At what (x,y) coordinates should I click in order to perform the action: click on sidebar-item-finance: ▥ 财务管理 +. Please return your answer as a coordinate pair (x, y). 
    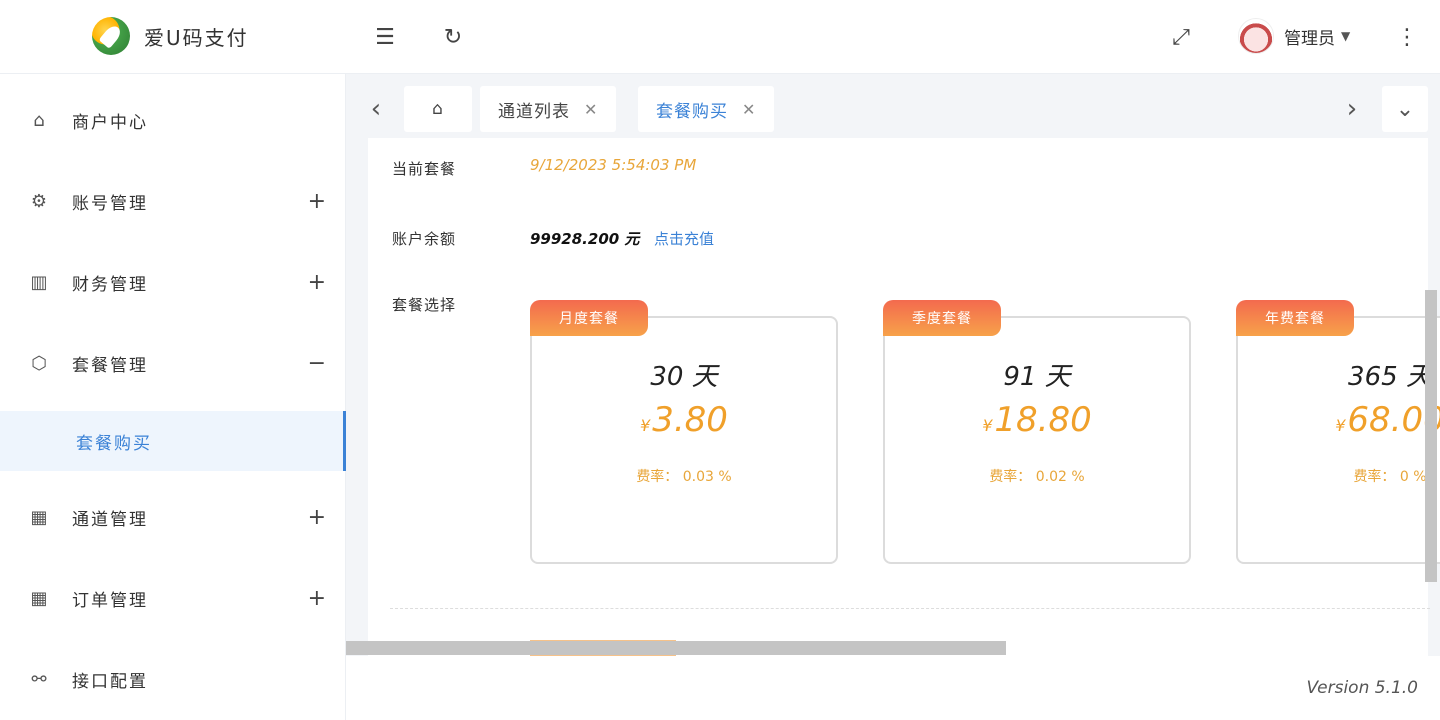
    Looking at the image, I should click on (173, 282).